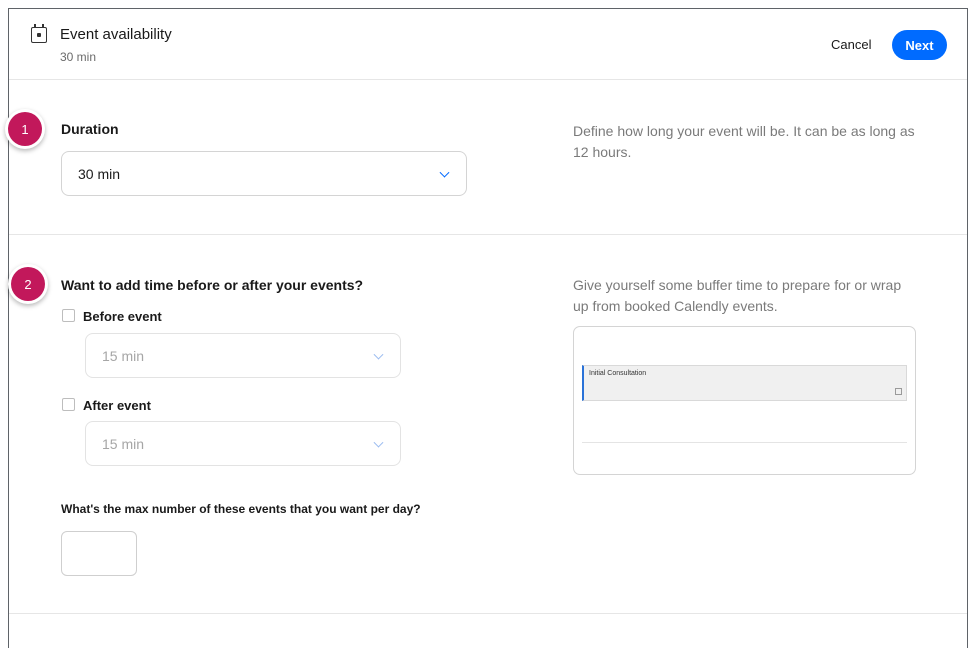 The height and width of the screenshot is (648, 977). I want to click on after-event-checkbox, so click(68, 404).